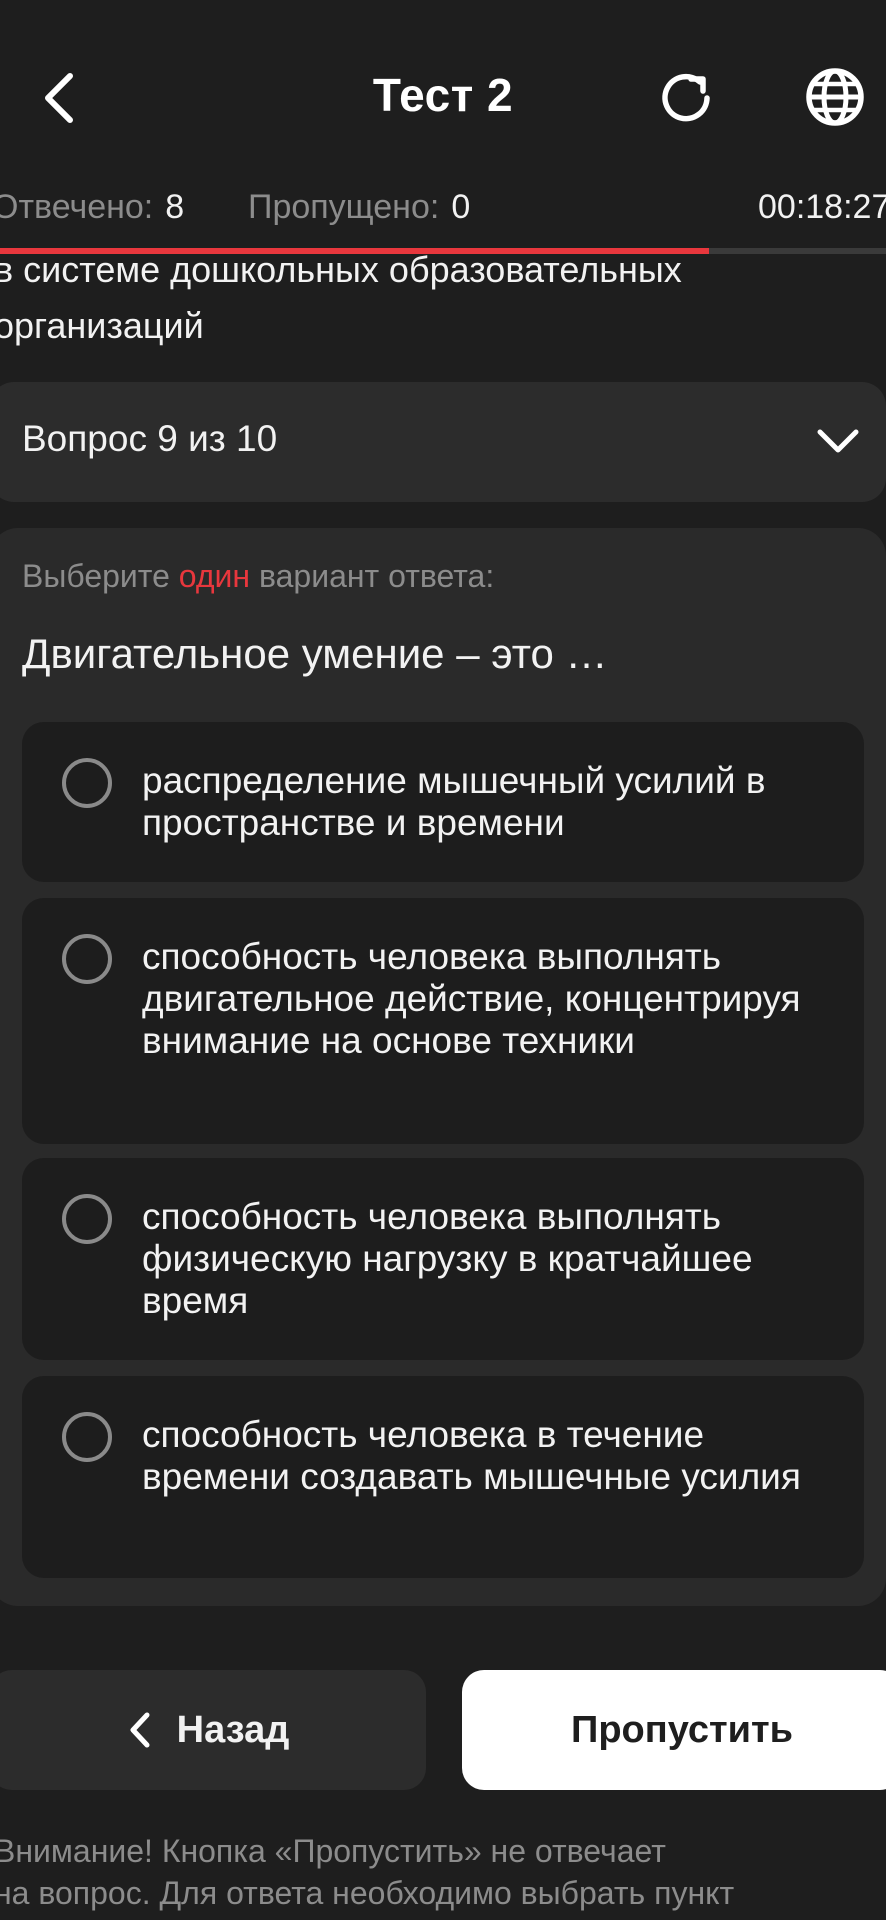 This screenshot has width=886, height=1920. I want to click on chevron-left-icon, so click(140, 1730).